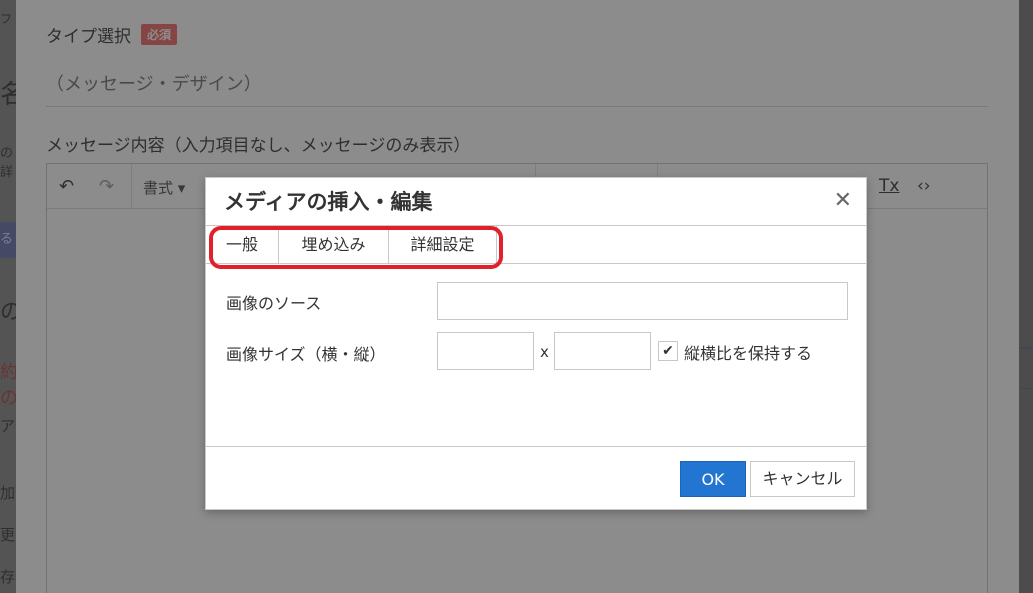  Describe the element at coordinates (843, 200) in the screenshot. I see `close-icon: ✕` at that location.